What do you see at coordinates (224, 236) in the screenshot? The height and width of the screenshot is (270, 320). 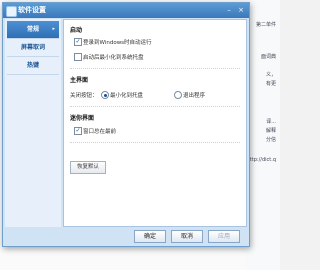 I see `apply-button: 应用` at bounding box center [224, 236].